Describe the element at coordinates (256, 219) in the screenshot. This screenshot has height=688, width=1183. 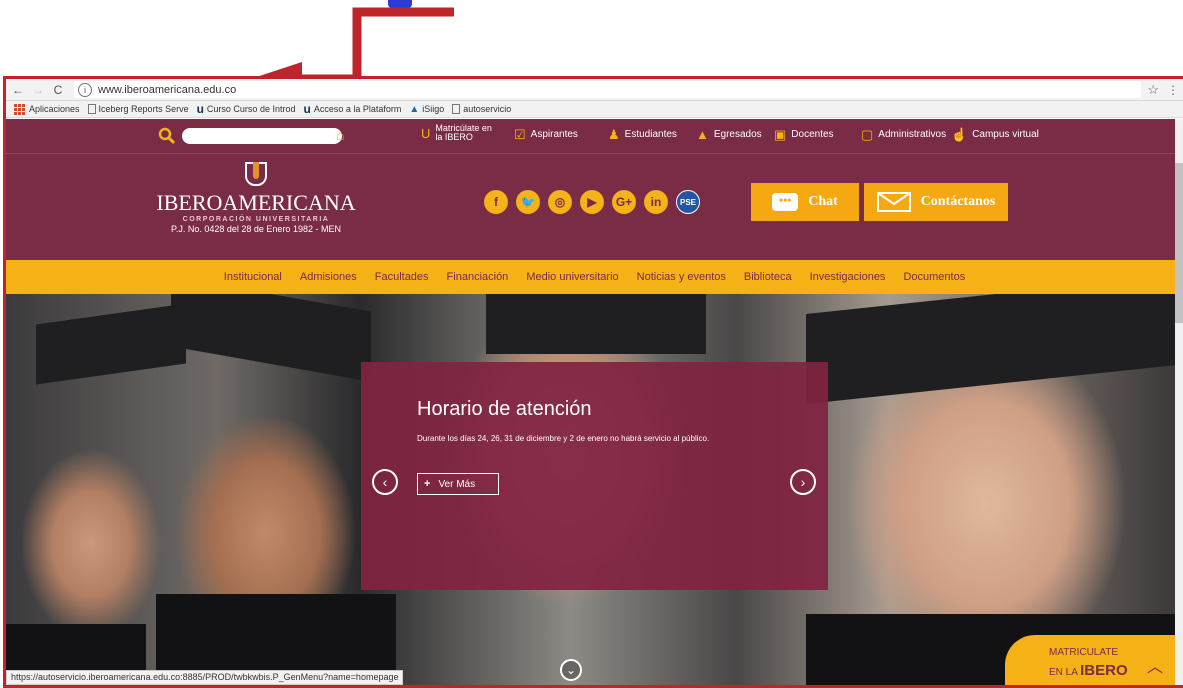
I see `brand-subtitle: CORPORACIÓN UNIVERSITARIA` at that location.